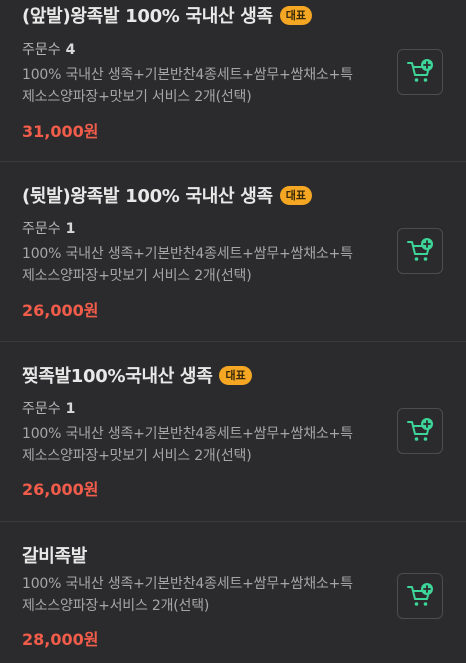  Describe the element at coordinates (116, 606) in the screenshot. I see `description-line: 제소스양파장+서비스 2개(선택)` at that location.